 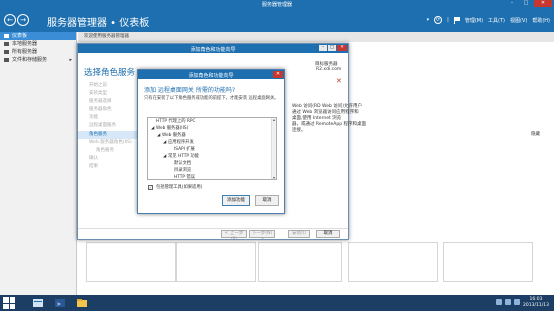 What do you see at coordinates (25, 44) in the screenshot?
I see `sidebar-item-label: 本地服务器` at bounding box center [25, 44].